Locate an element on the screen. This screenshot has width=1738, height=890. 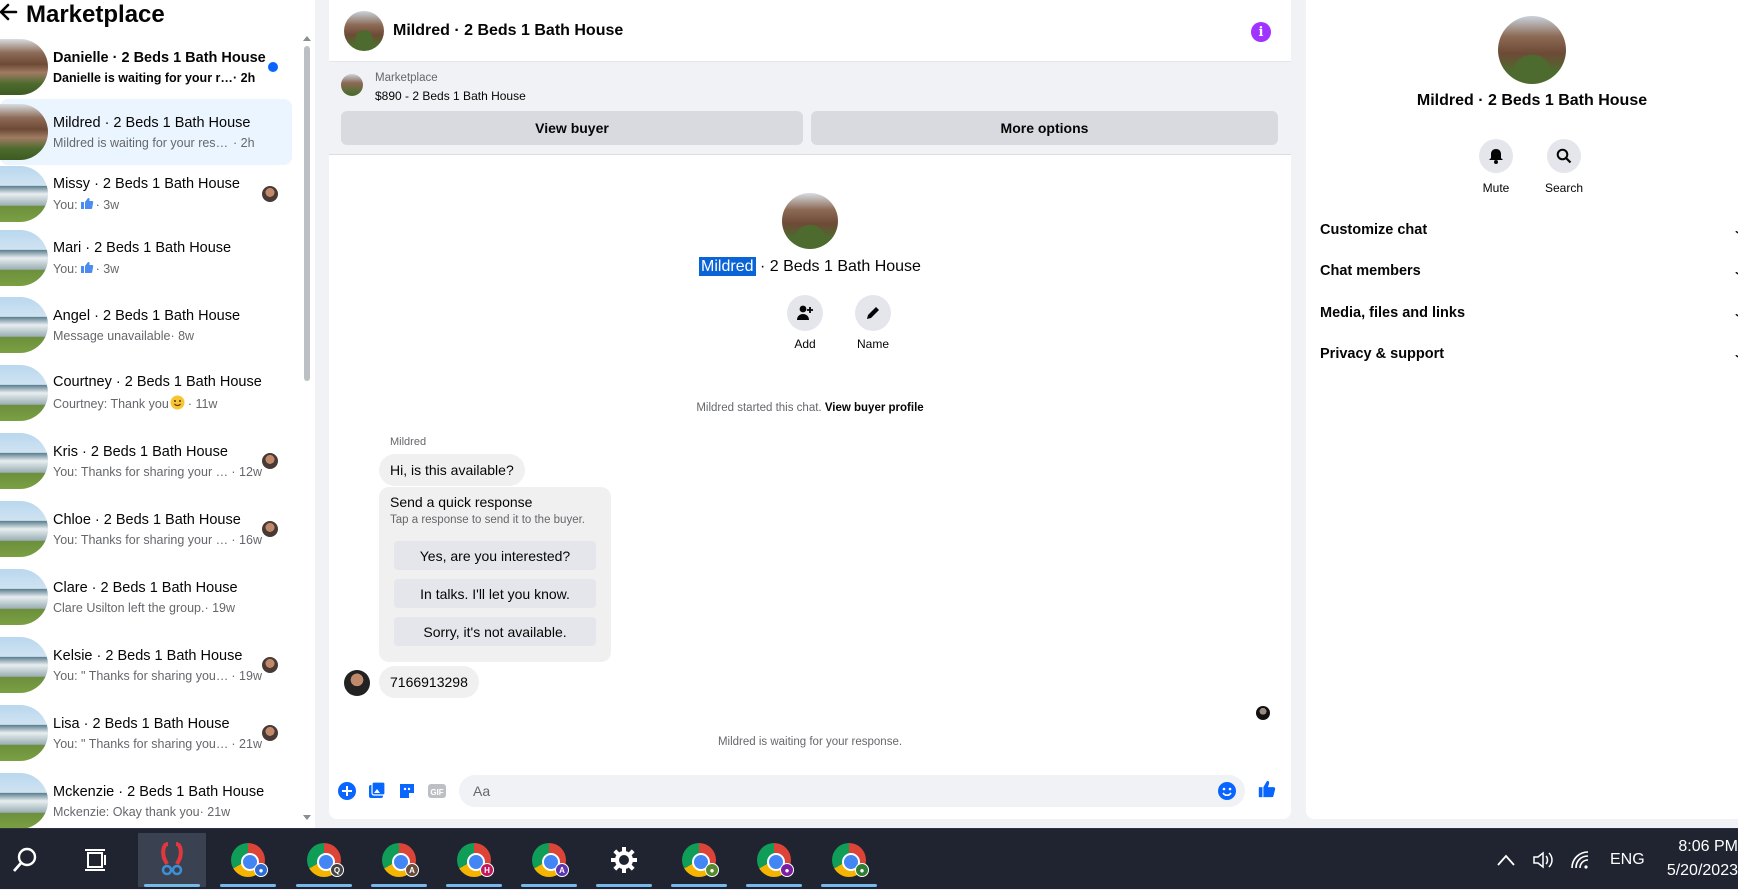
taskbar-app-snipping is located at coordinates (172, 860).